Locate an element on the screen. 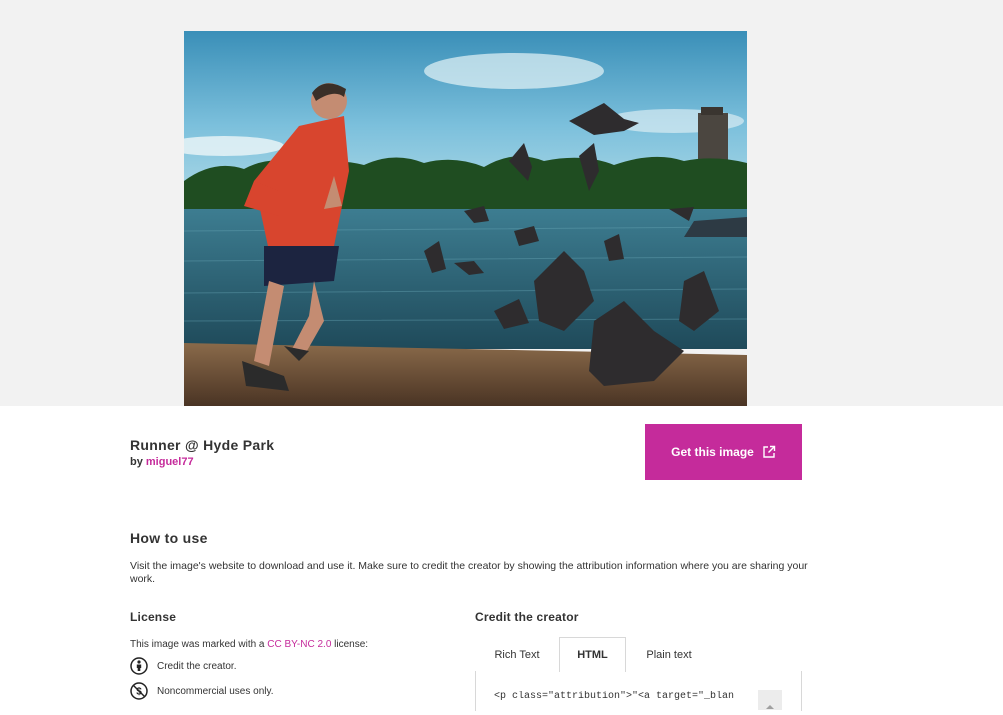 This screenshot has height=715, width=1003. how-to-use-heading: How to use is located at coordinates (169, 538).